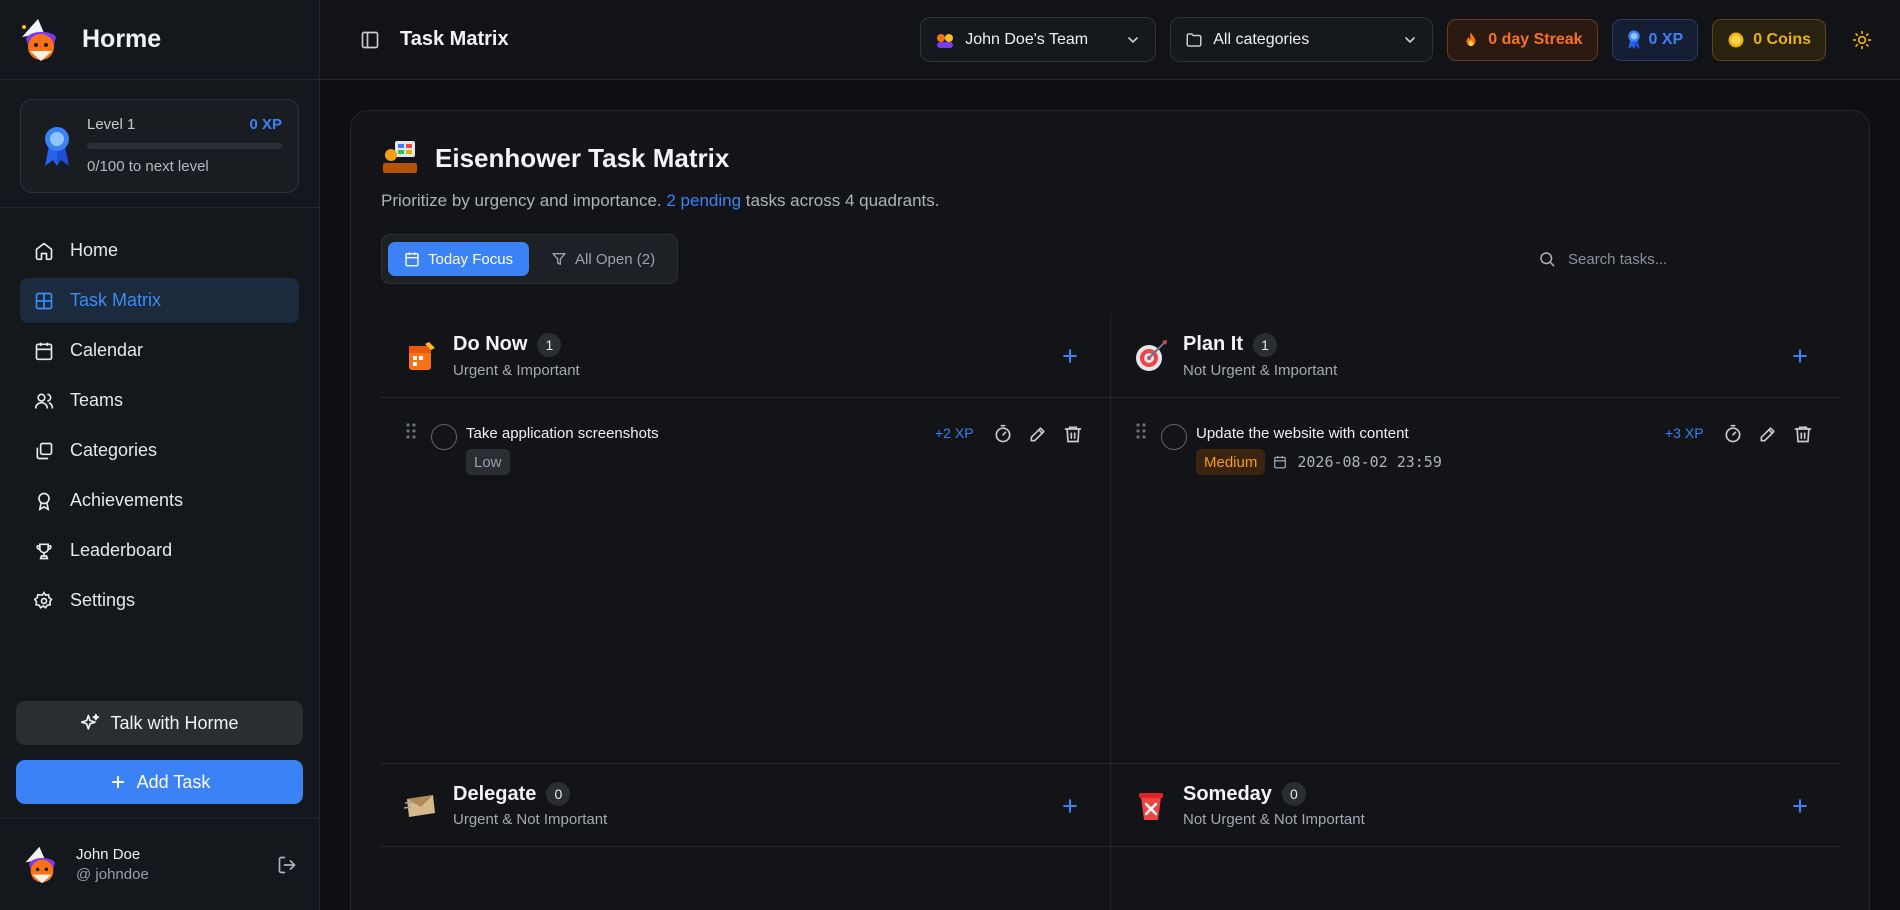 The height and width of the screenshot is (910, 1900). Describe the element at coordinates (159, 350) in the screenshot. I see `sidebar-item-calendar: Calendar` at that location.